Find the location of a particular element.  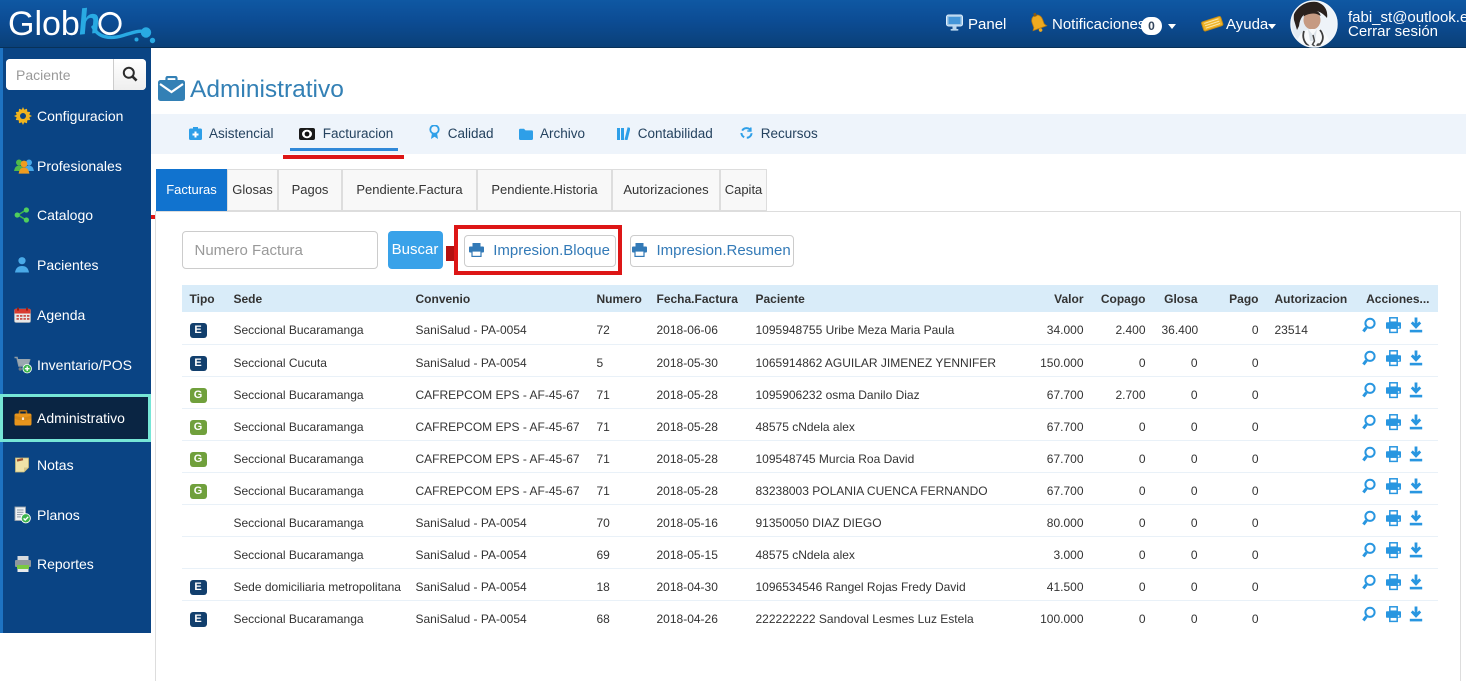

svg-text: h is located at coordinates (89, 22).